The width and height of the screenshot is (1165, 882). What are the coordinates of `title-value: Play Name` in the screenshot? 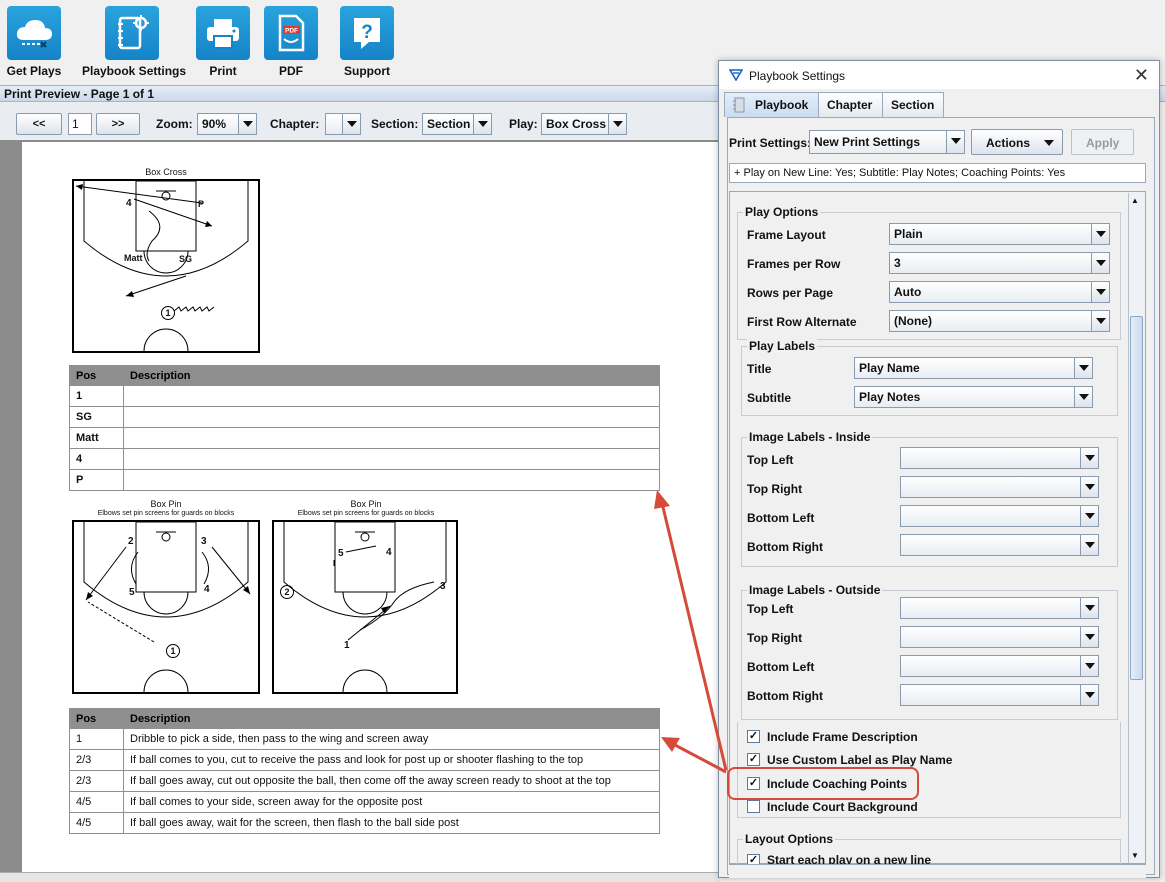 It's located at (889, 368).